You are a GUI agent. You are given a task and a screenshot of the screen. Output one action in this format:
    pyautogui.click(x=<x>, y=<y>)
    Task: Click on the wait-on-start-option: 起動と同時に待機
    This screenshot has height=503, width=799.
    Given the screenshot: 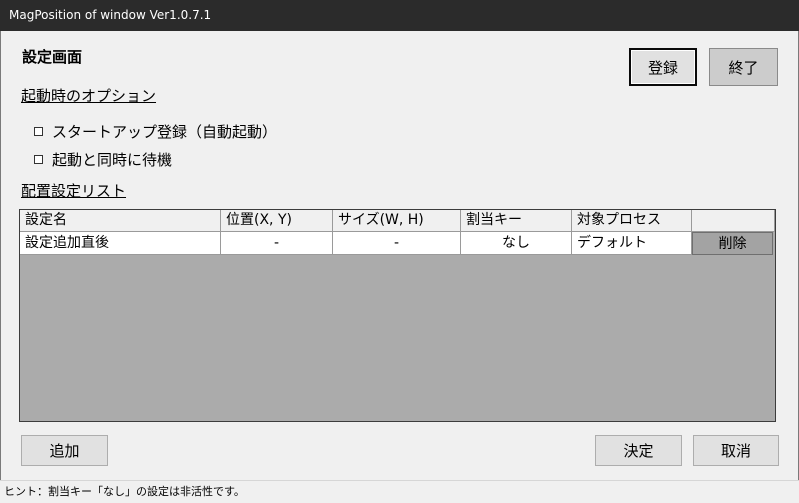 What is the action you would take?
    pyautogui.click(x=103, y=159)
    